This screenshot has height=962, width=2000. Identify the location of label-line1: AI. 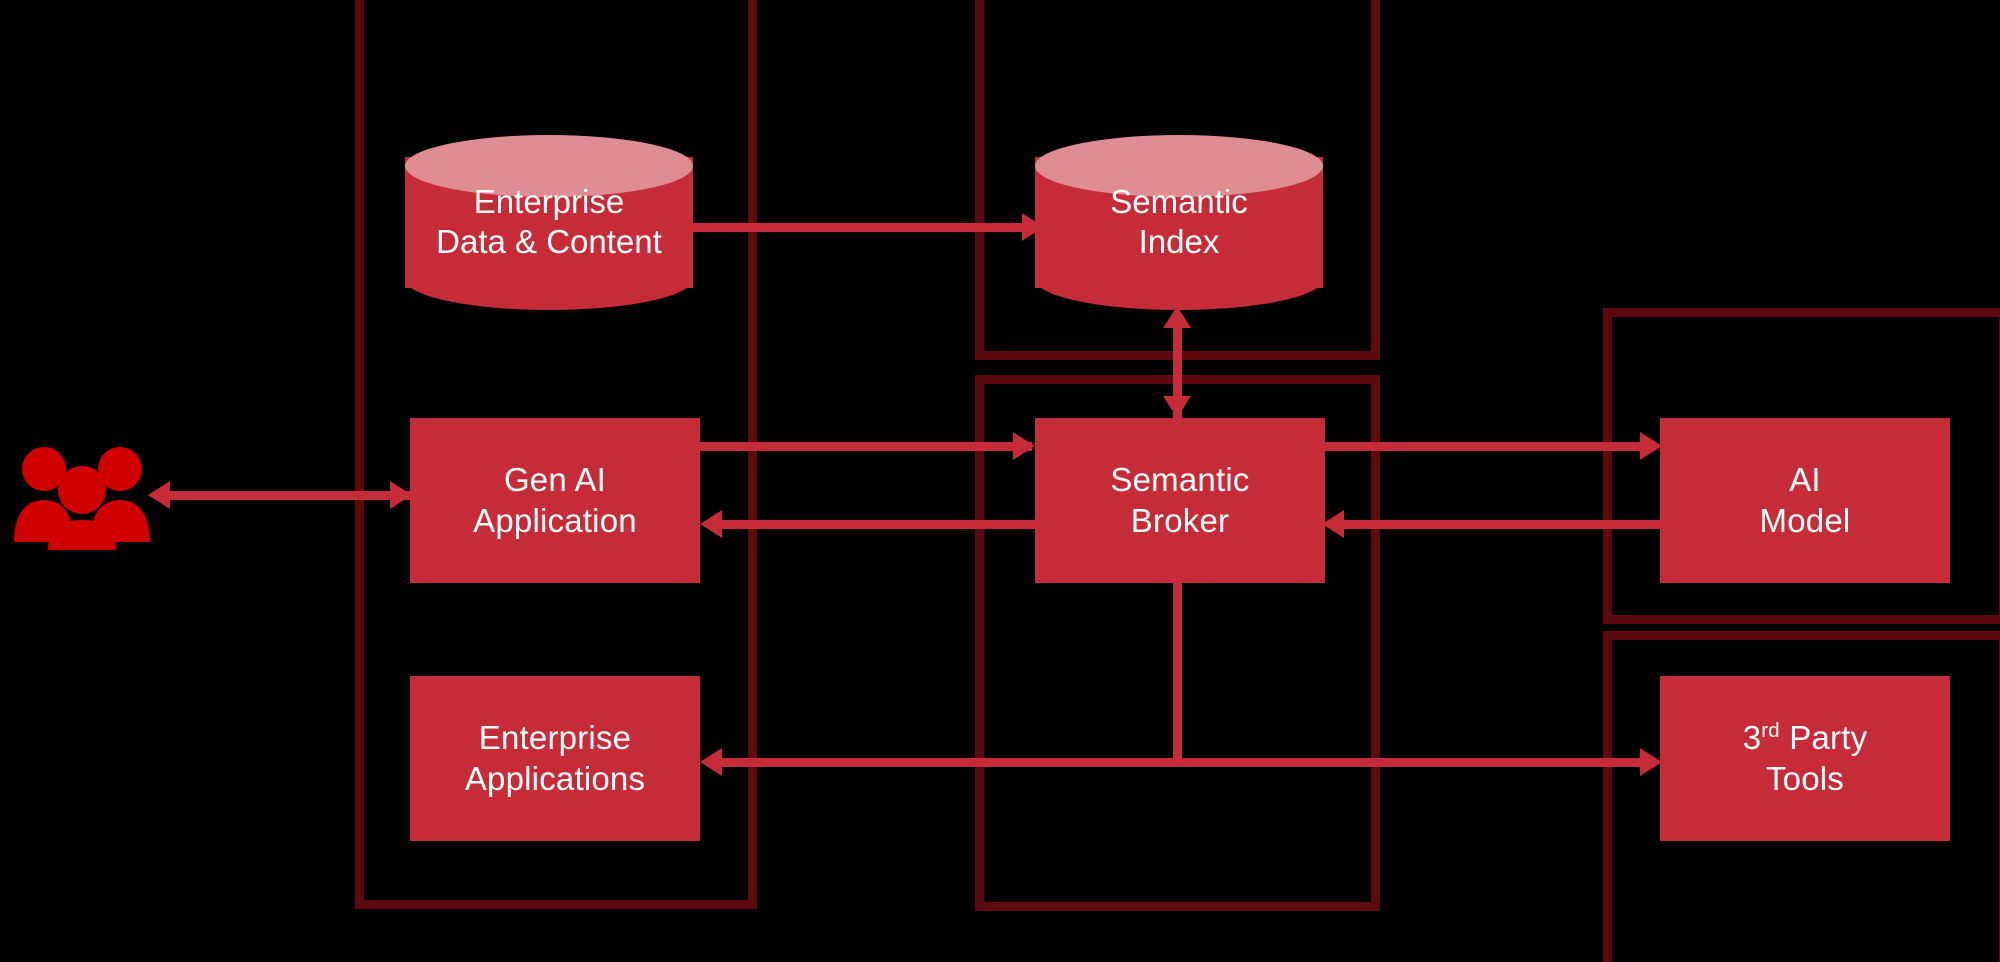
(1805, 479).